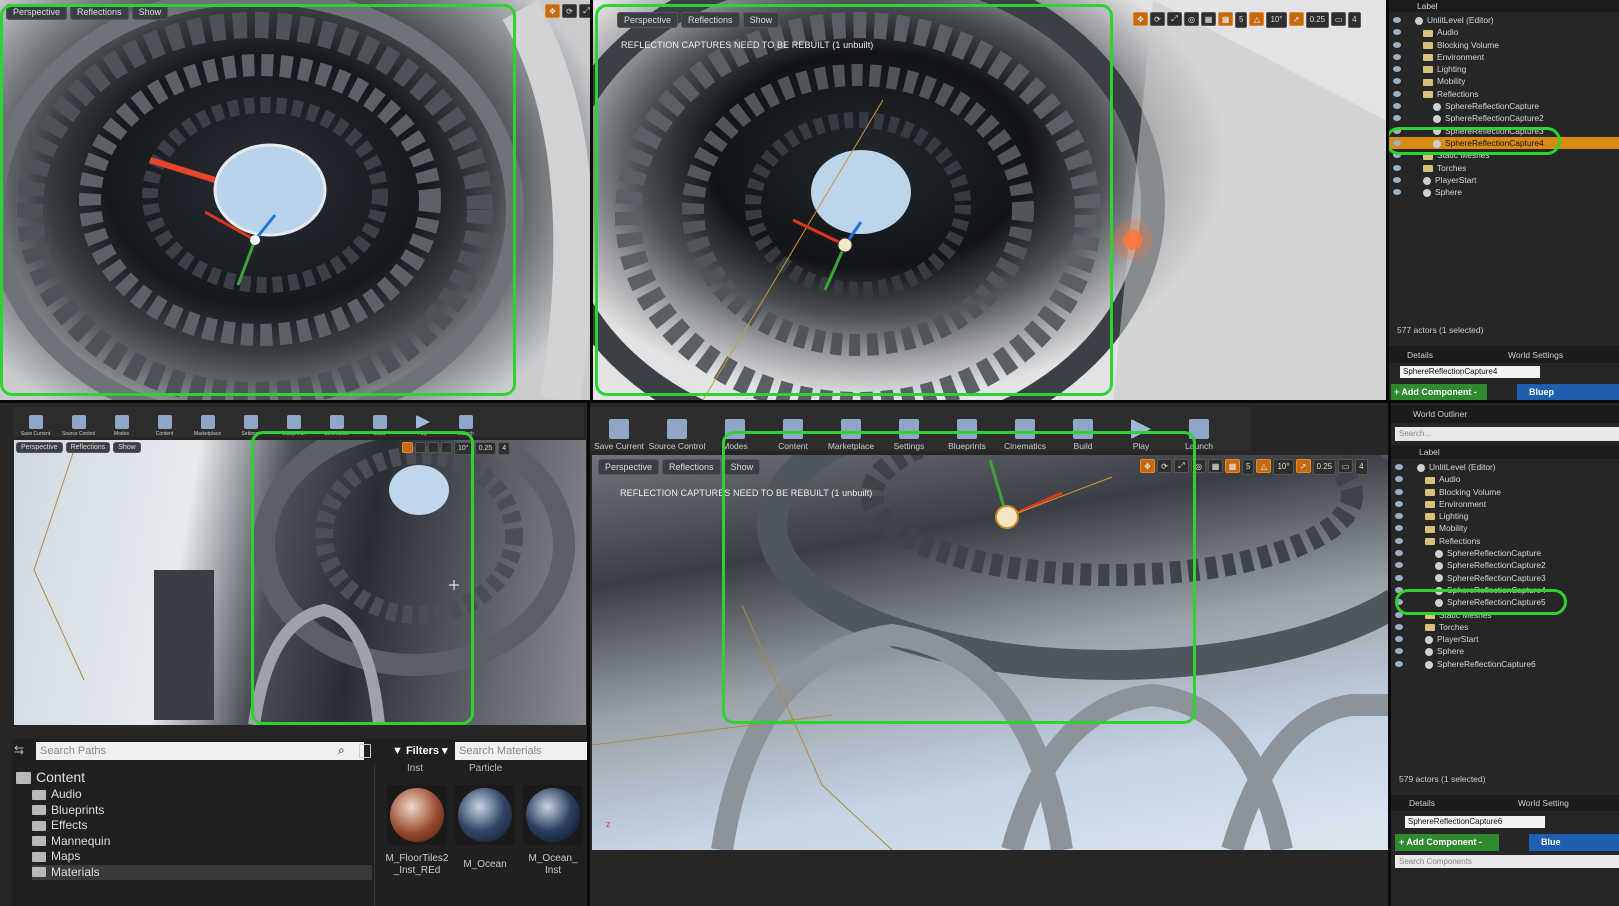 The height and width of the screenshot is (906, 1619). Describe the element at coordinates (1543, 803) in the screenshot. I see `world-settings-tab: World Setting` at that location.